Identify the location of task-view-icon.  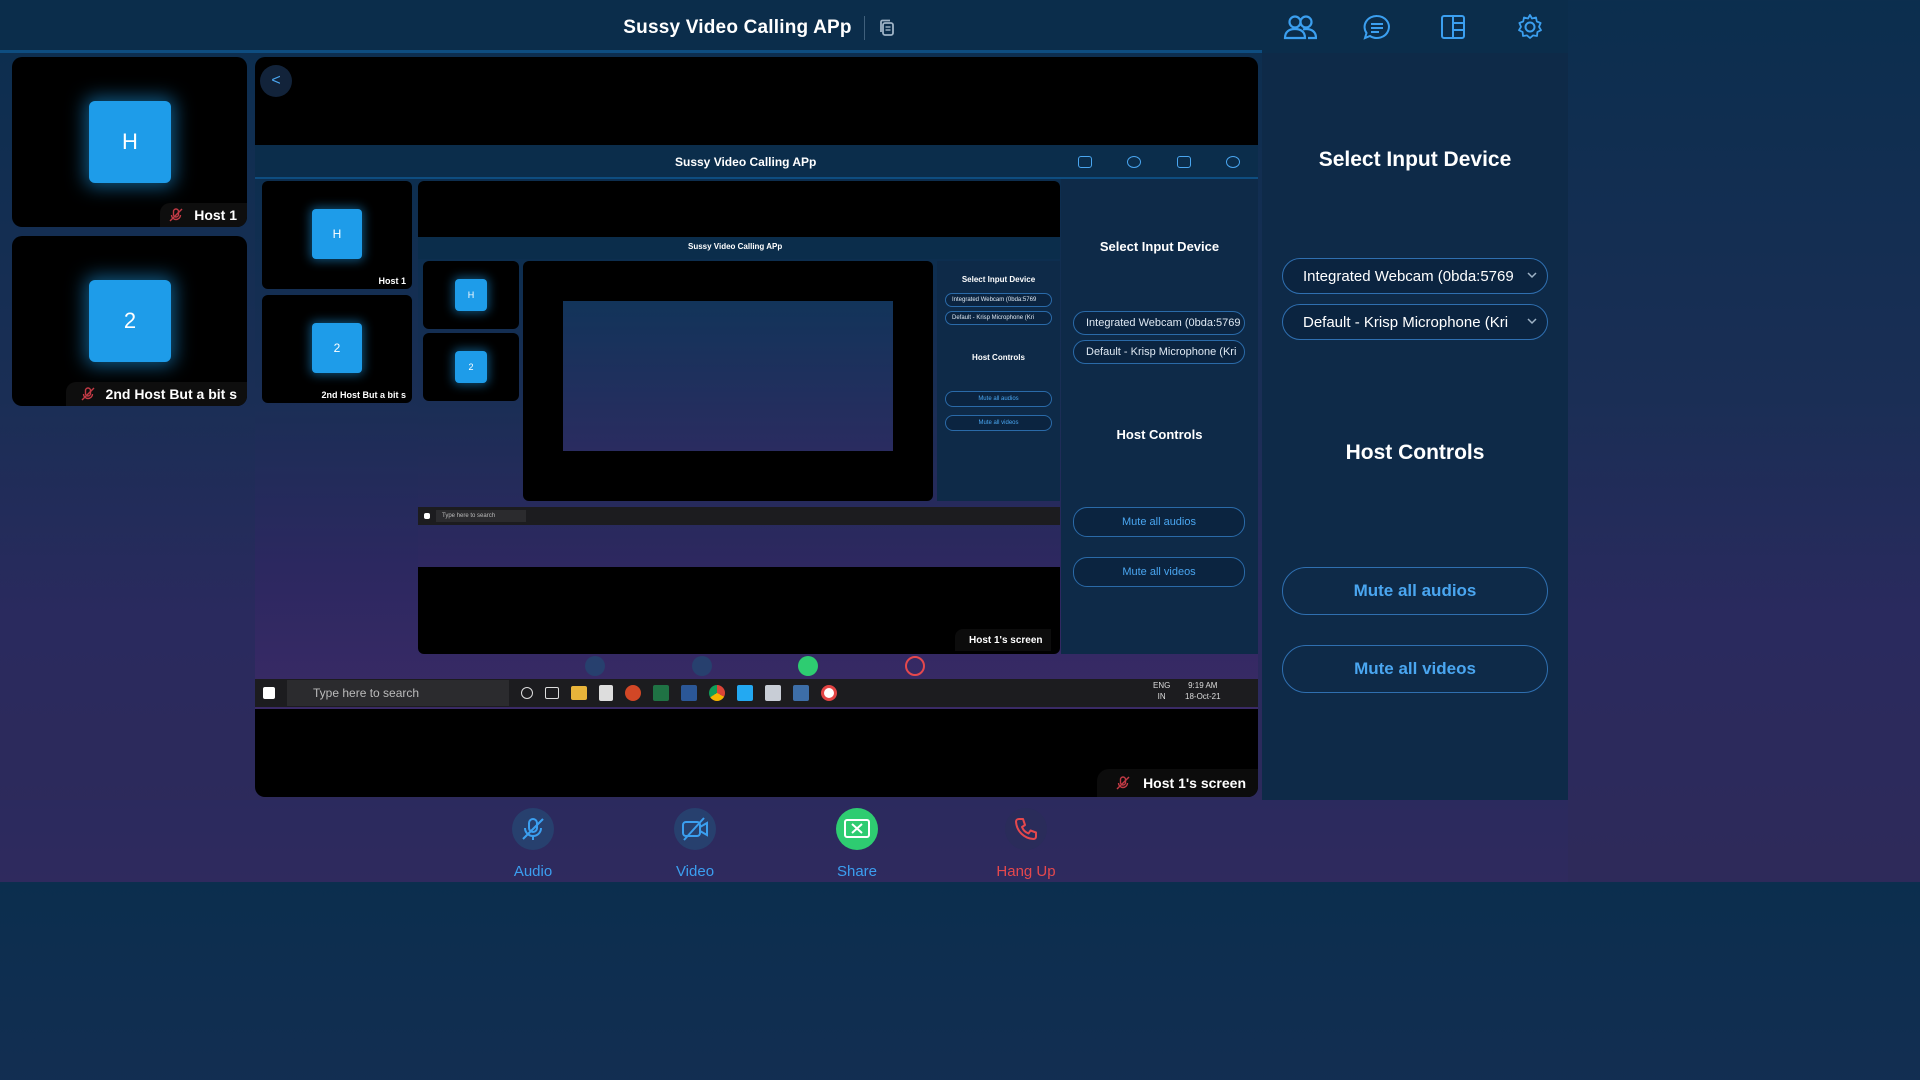
(552, 693).